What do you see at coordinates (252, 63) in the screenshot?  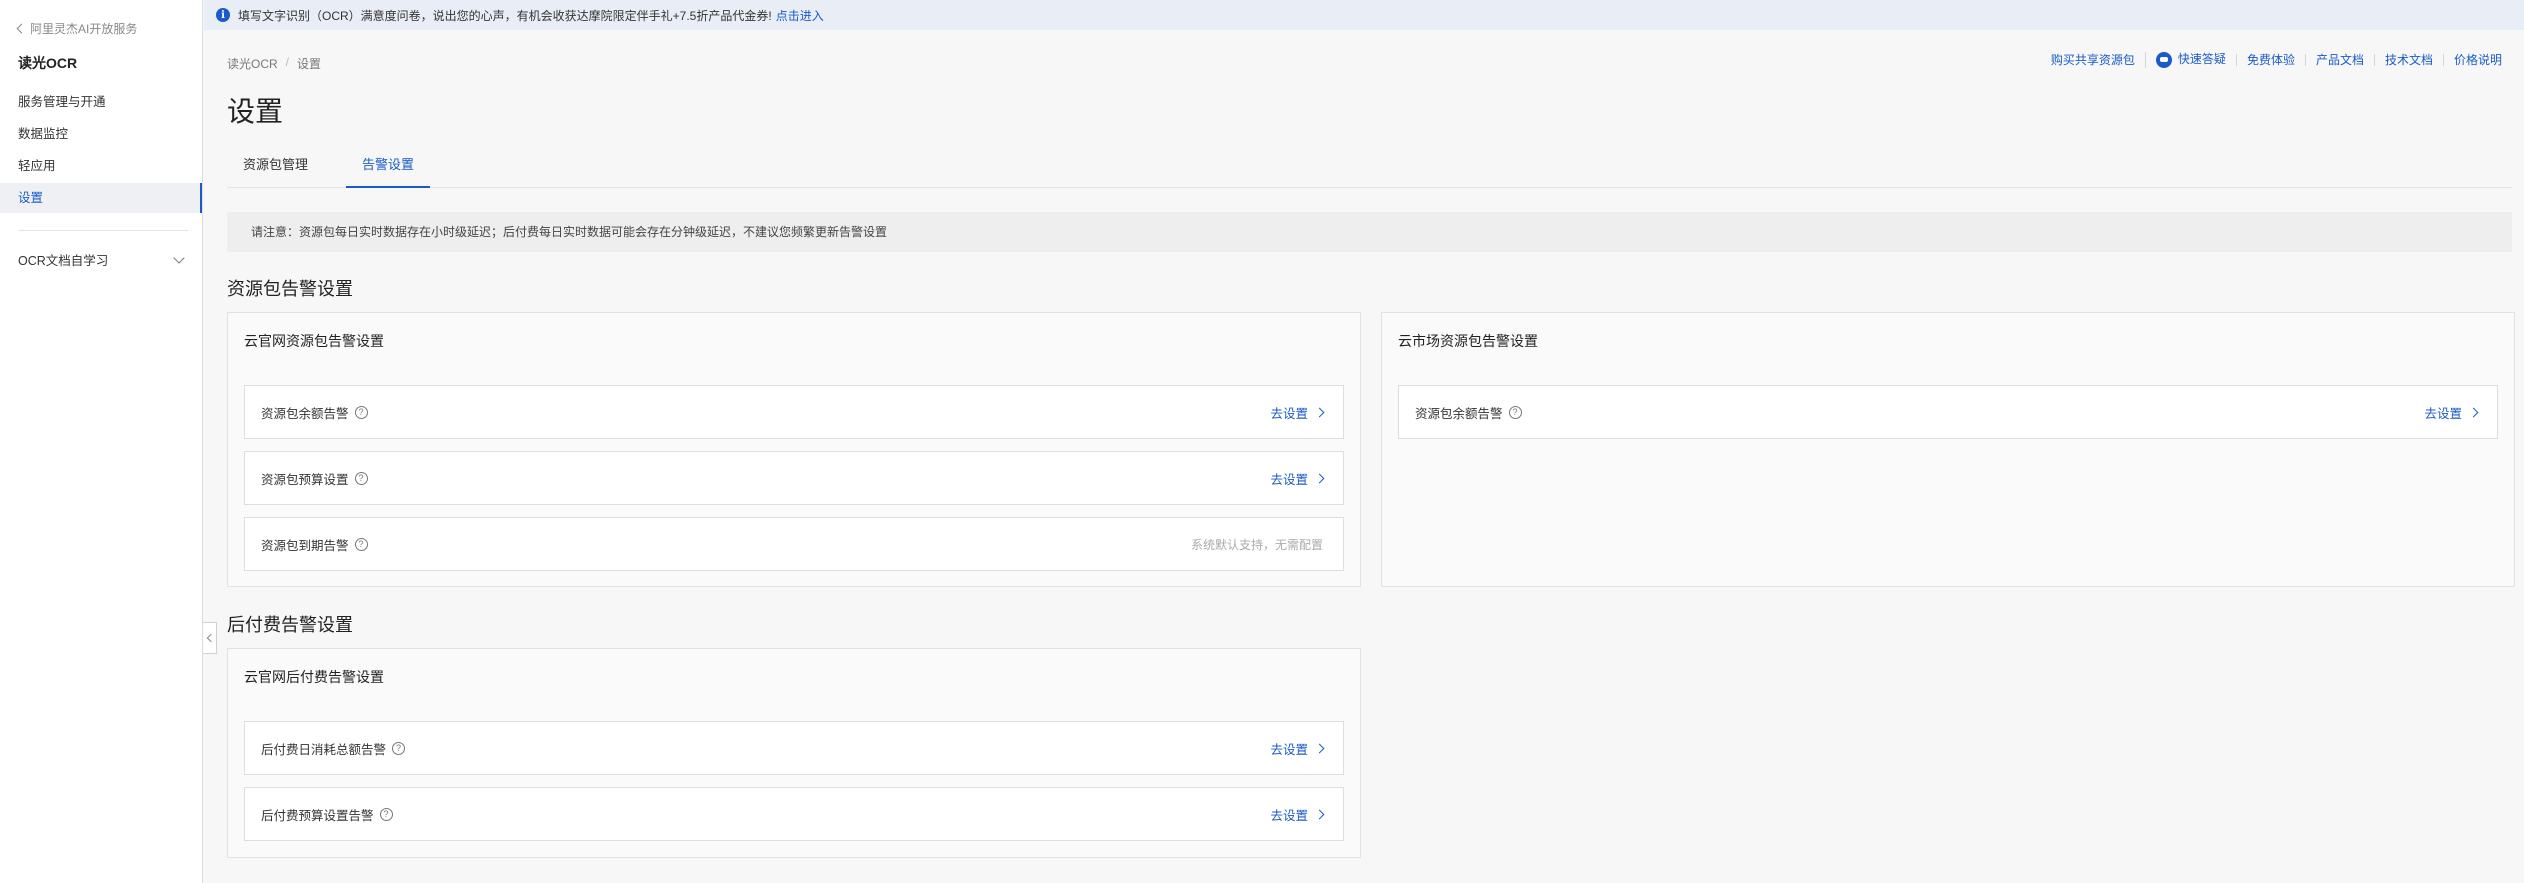 I see `breadcrumb-root: 读光OCR` at bounding box center [252, 63].